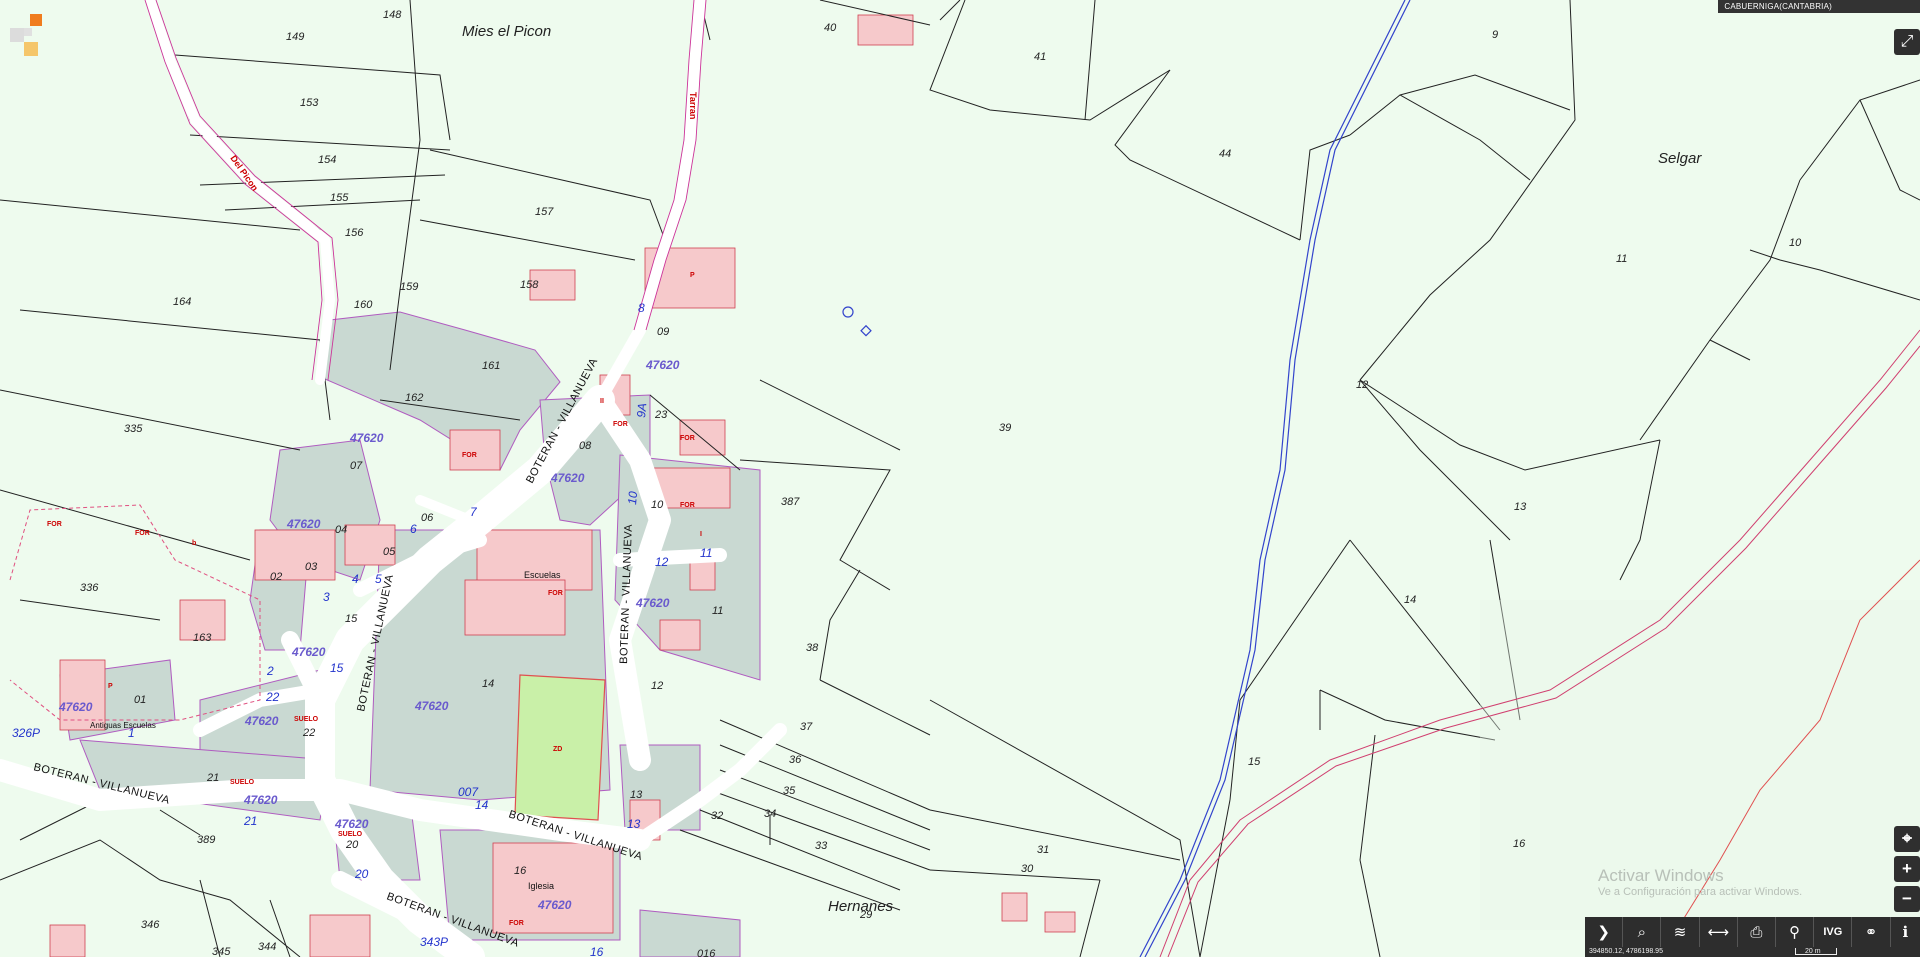 The height and width of the screenshot is (957, 1920). I want to click on svg-text: I, so click(701, 534).